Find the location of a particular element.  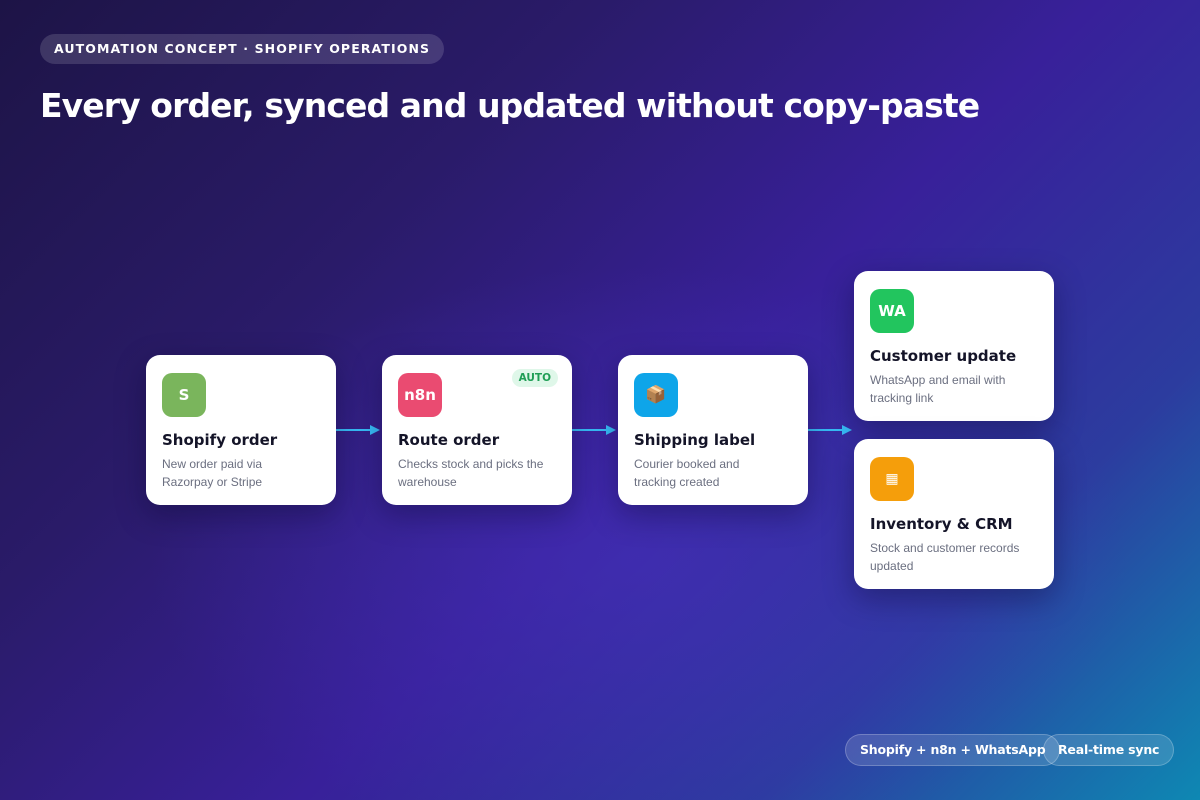

connector-shipping-to-outputs is located at coordinates (830, 430).